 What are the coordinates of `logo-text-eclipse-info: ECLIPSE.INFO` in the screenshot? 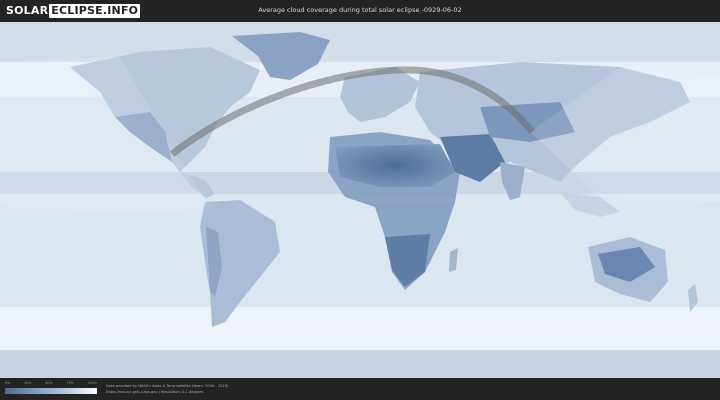 It's located at (95, 11).